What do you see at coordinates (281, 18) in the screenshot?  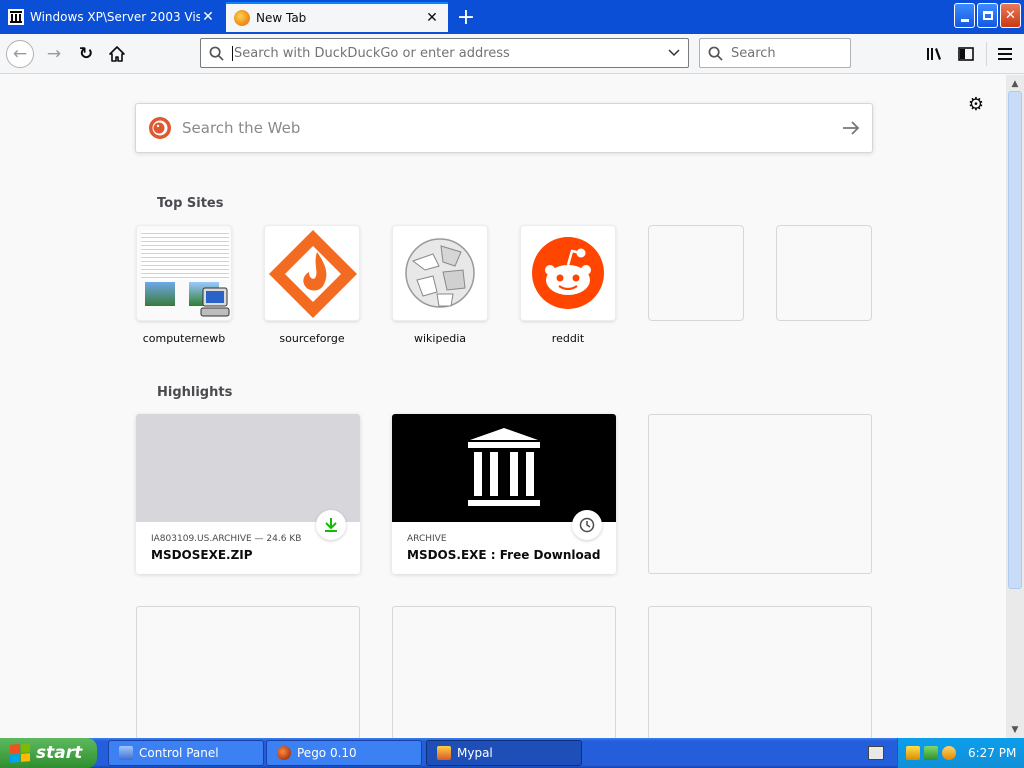 I see `tab-title: New Tab` at bounding box center [281, 18].